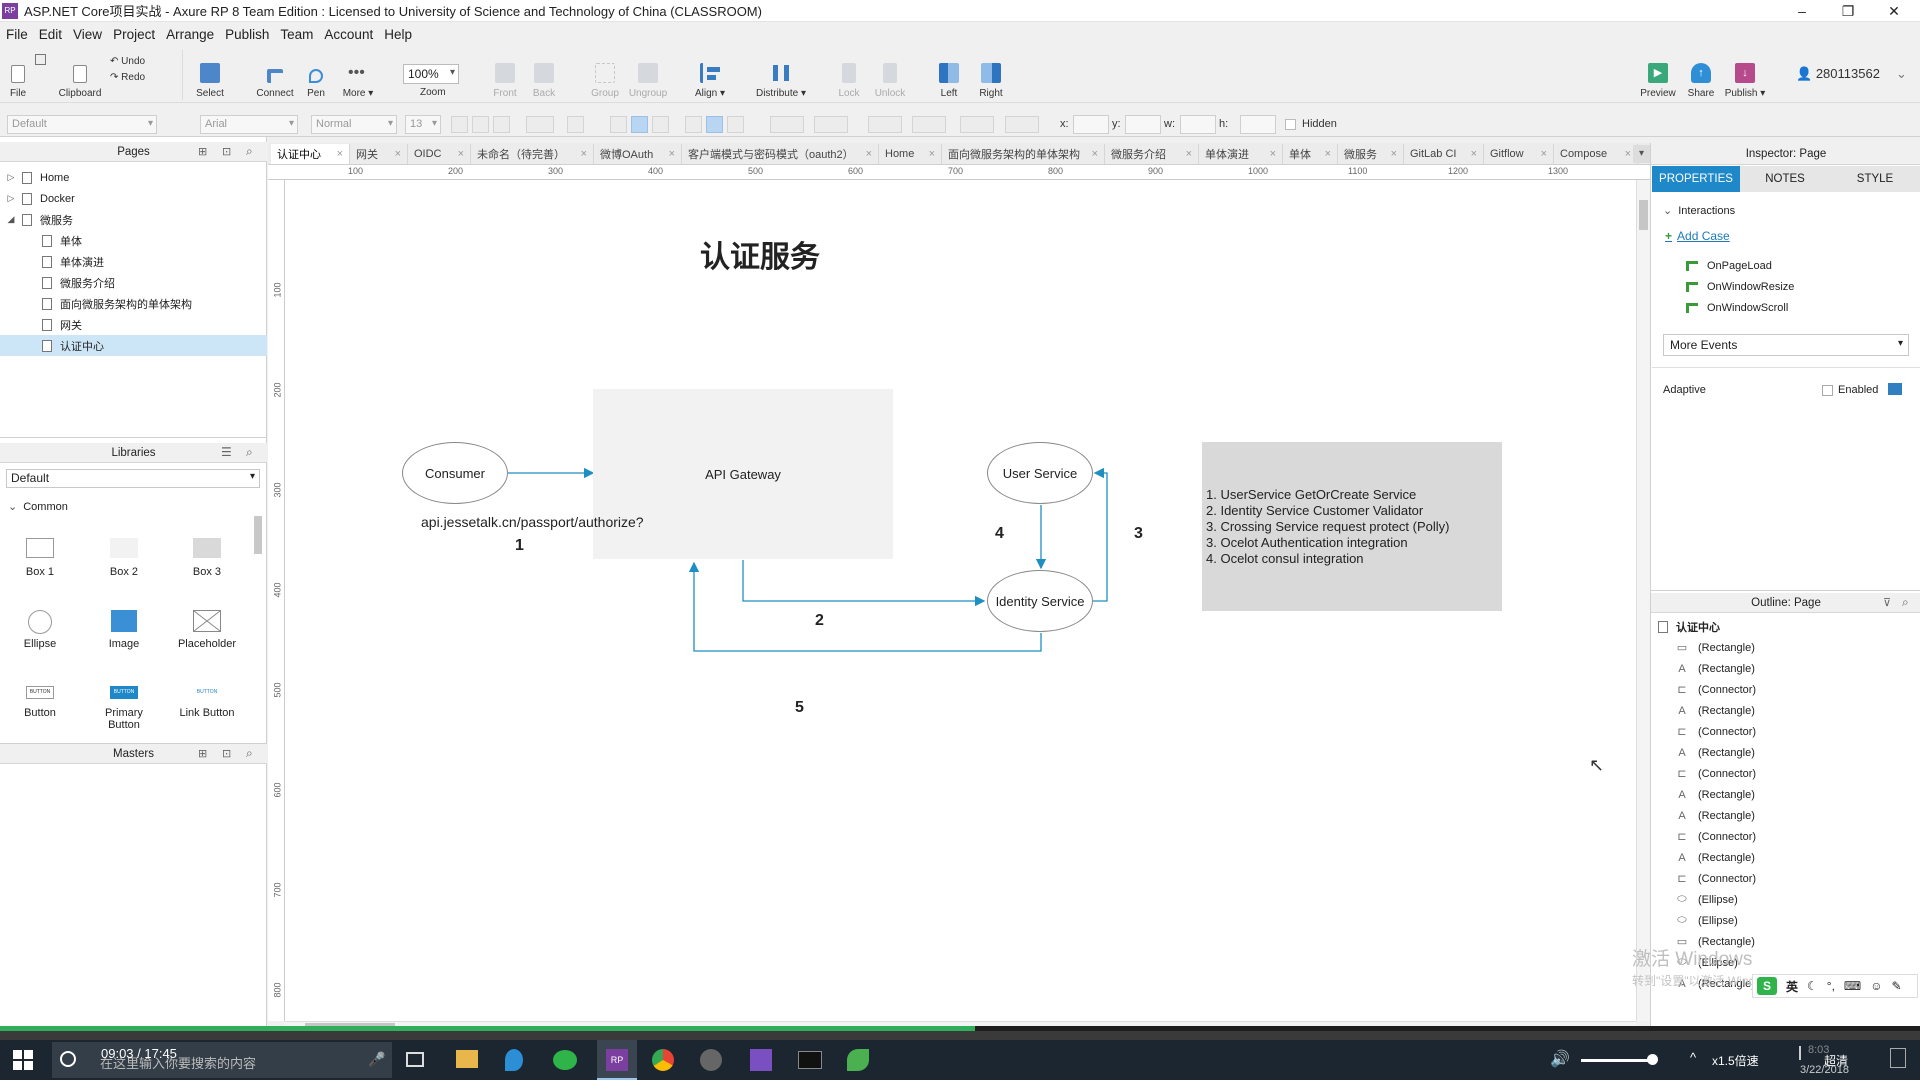 The width and height of the screenshot is (1920, 1080). I want to click on more-events-select: More Events ▾, so click(1786, 345).